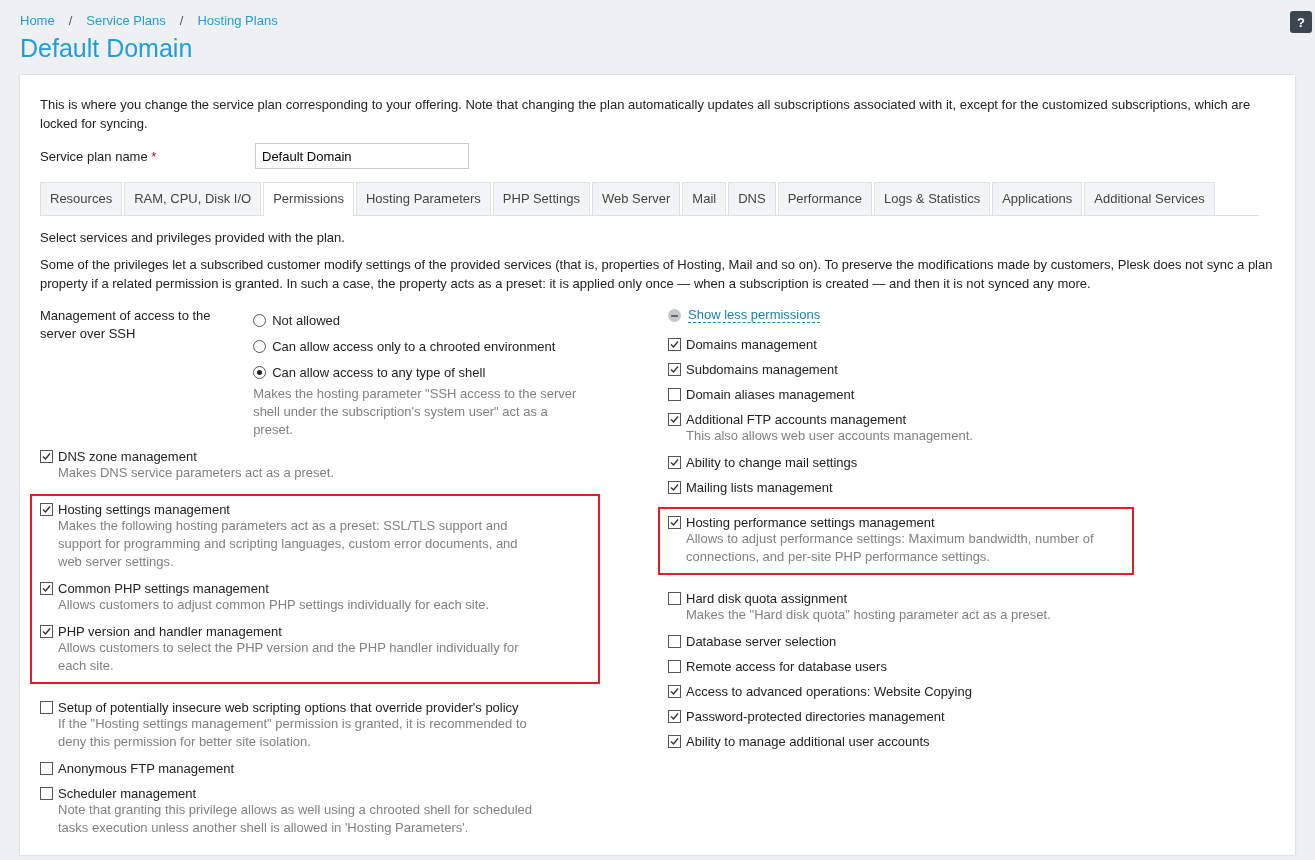 The height and width of the screenshot is (860, 1315). Describe the element at coordinates (107, 48) in the screenshot. I see `page-title: Default Domain` at that location.